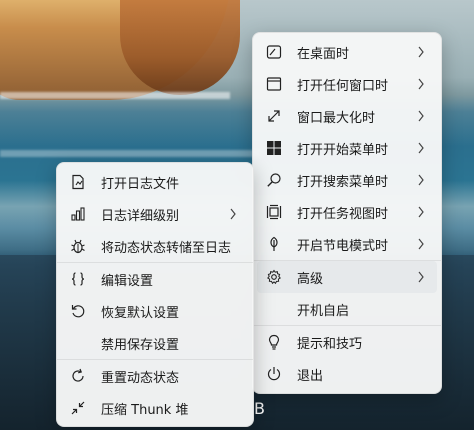 This screenshot has height=430, width=474. Describe the element at coordinates (310, 376) in the screenshot. I see `menu-item-label: 退出` at that location.